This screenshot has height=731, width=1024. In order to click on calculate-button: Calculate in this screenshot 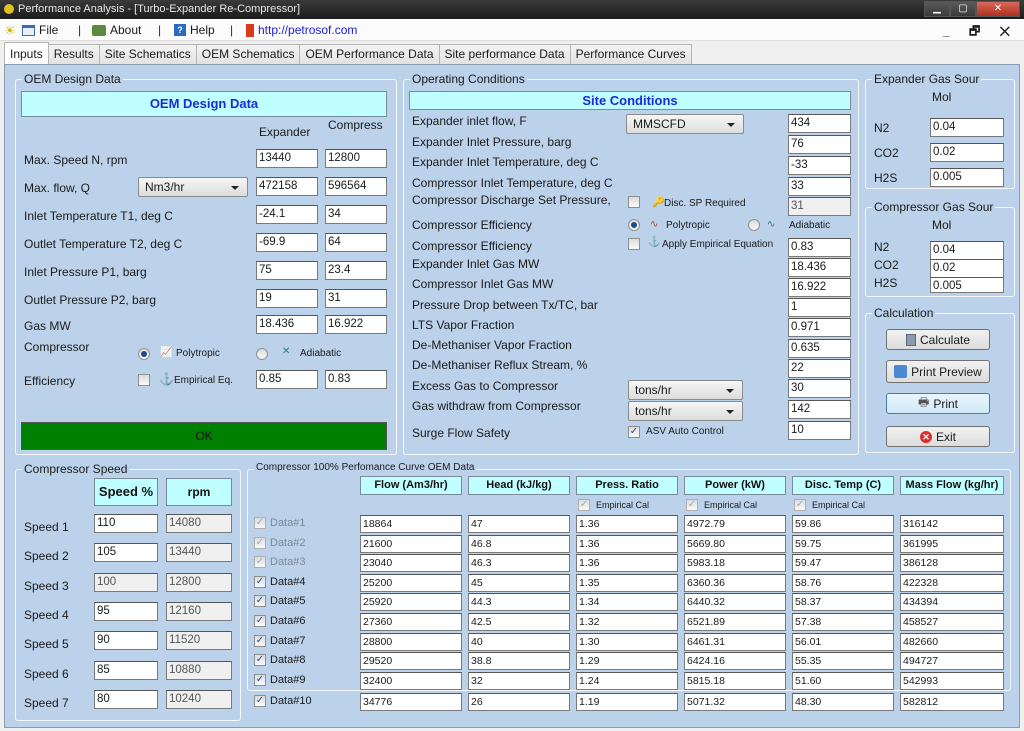, I will do `click(938, 339)`.